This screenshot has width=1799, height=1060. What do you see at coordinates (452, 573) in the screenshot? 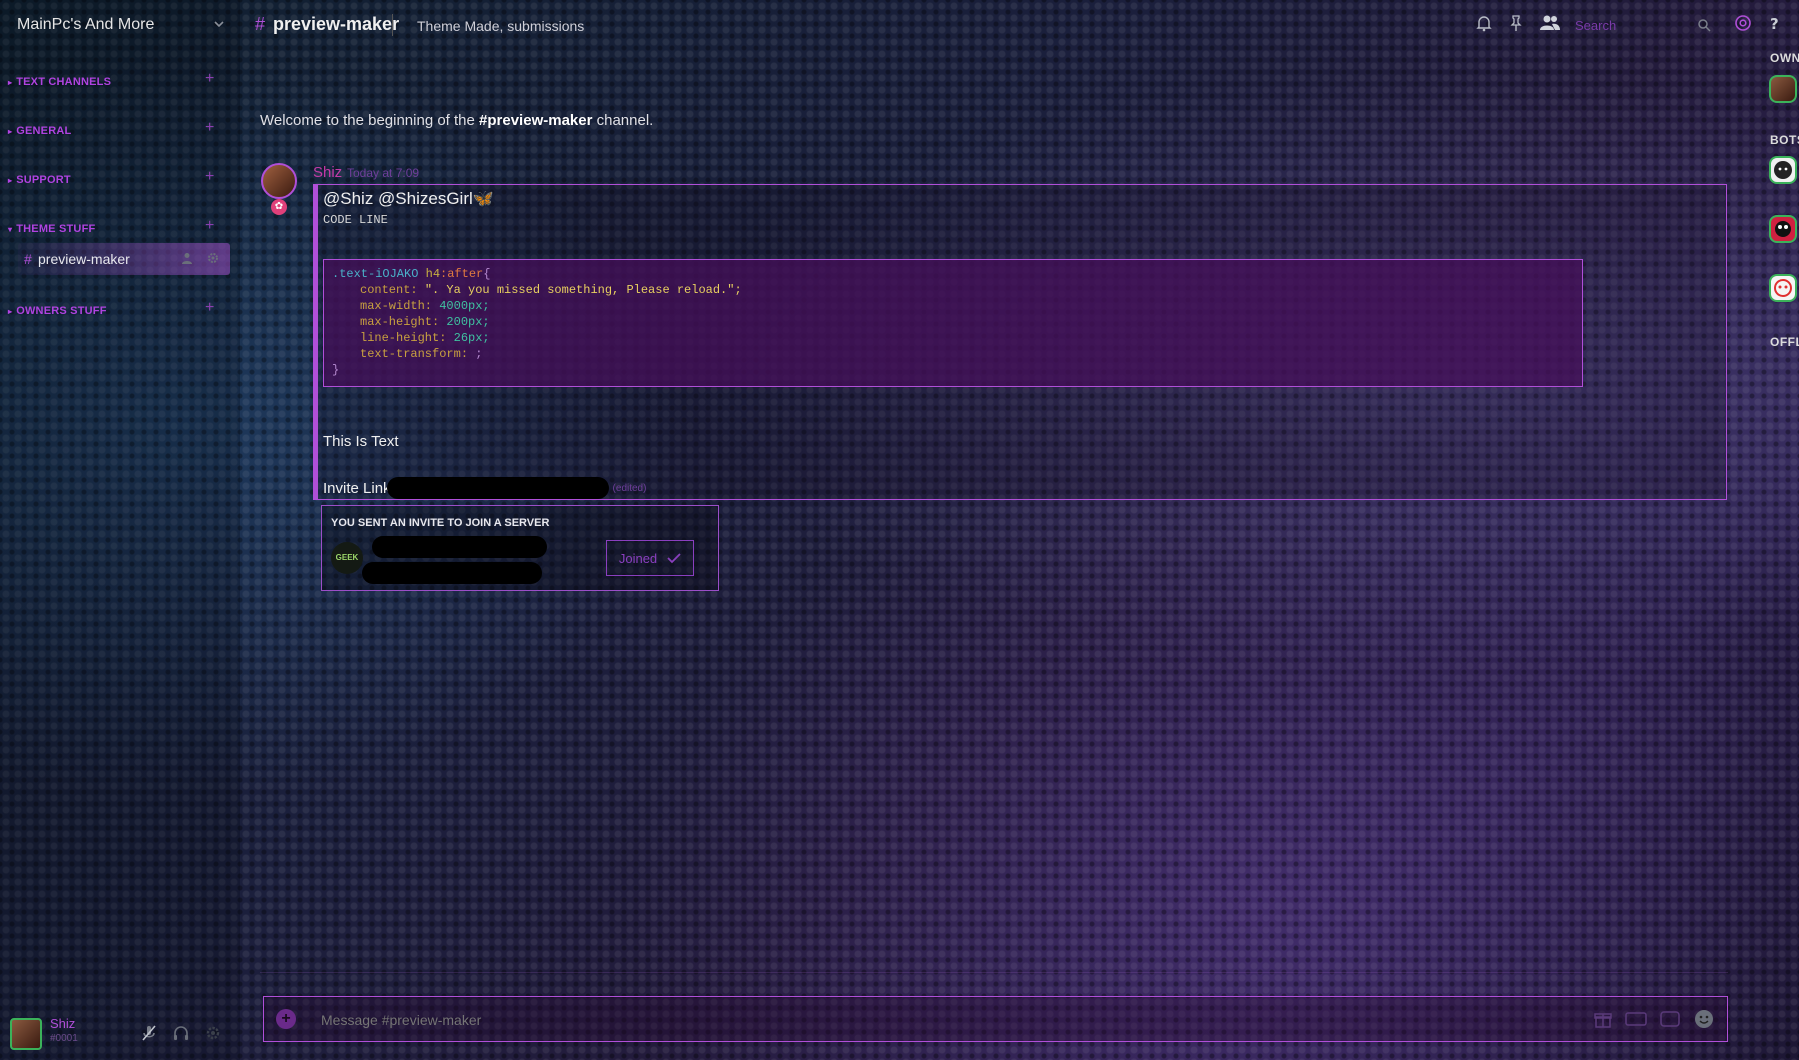
I see `redacted-server-info` at bounding box center [452, 573].